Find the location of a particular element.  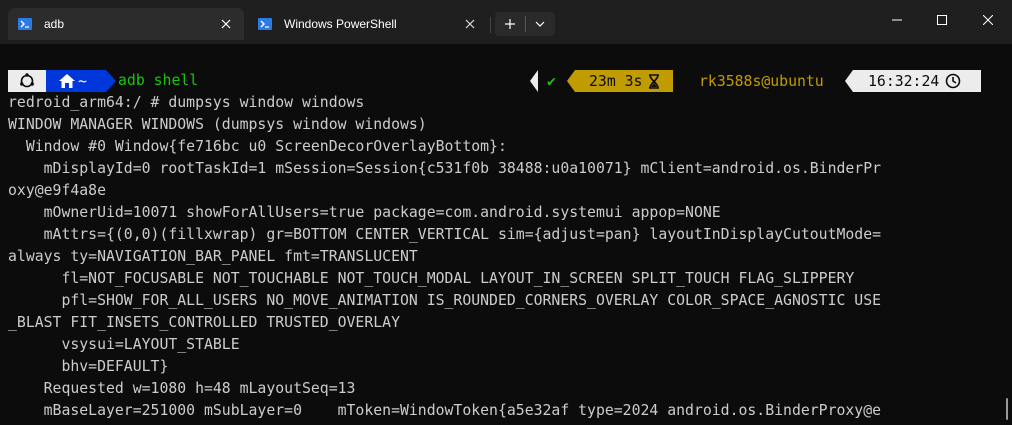

tab-windows-powershell: Windows PowerShell is located at coordinates (368, 24).